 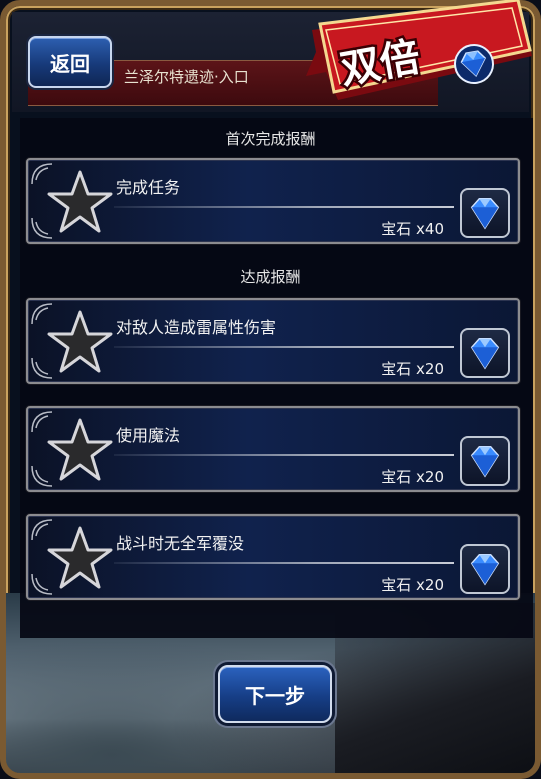 I want to click on location-title: 兰泽尔特遗迹·入口, so click(x=186, y=77).